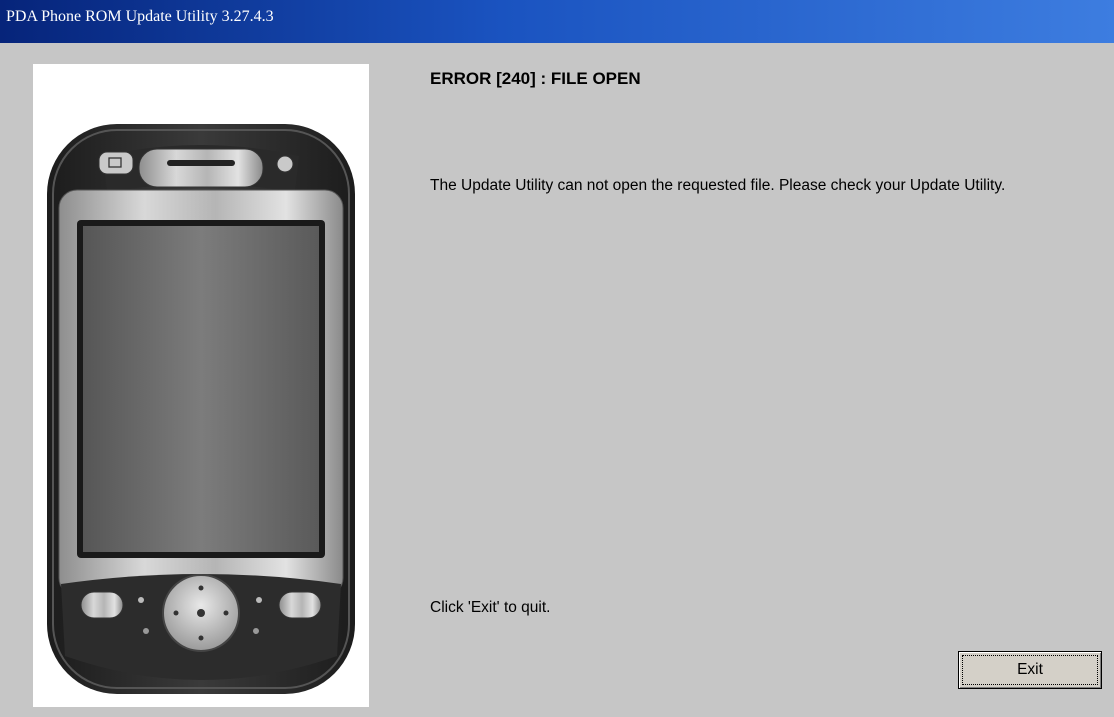  What do you see at coordinates (140, 16) in the screenshot?
I see `window-title: PDA Phone ROM Update Utility 3.27.4.3` at bounding box center [140, 16].